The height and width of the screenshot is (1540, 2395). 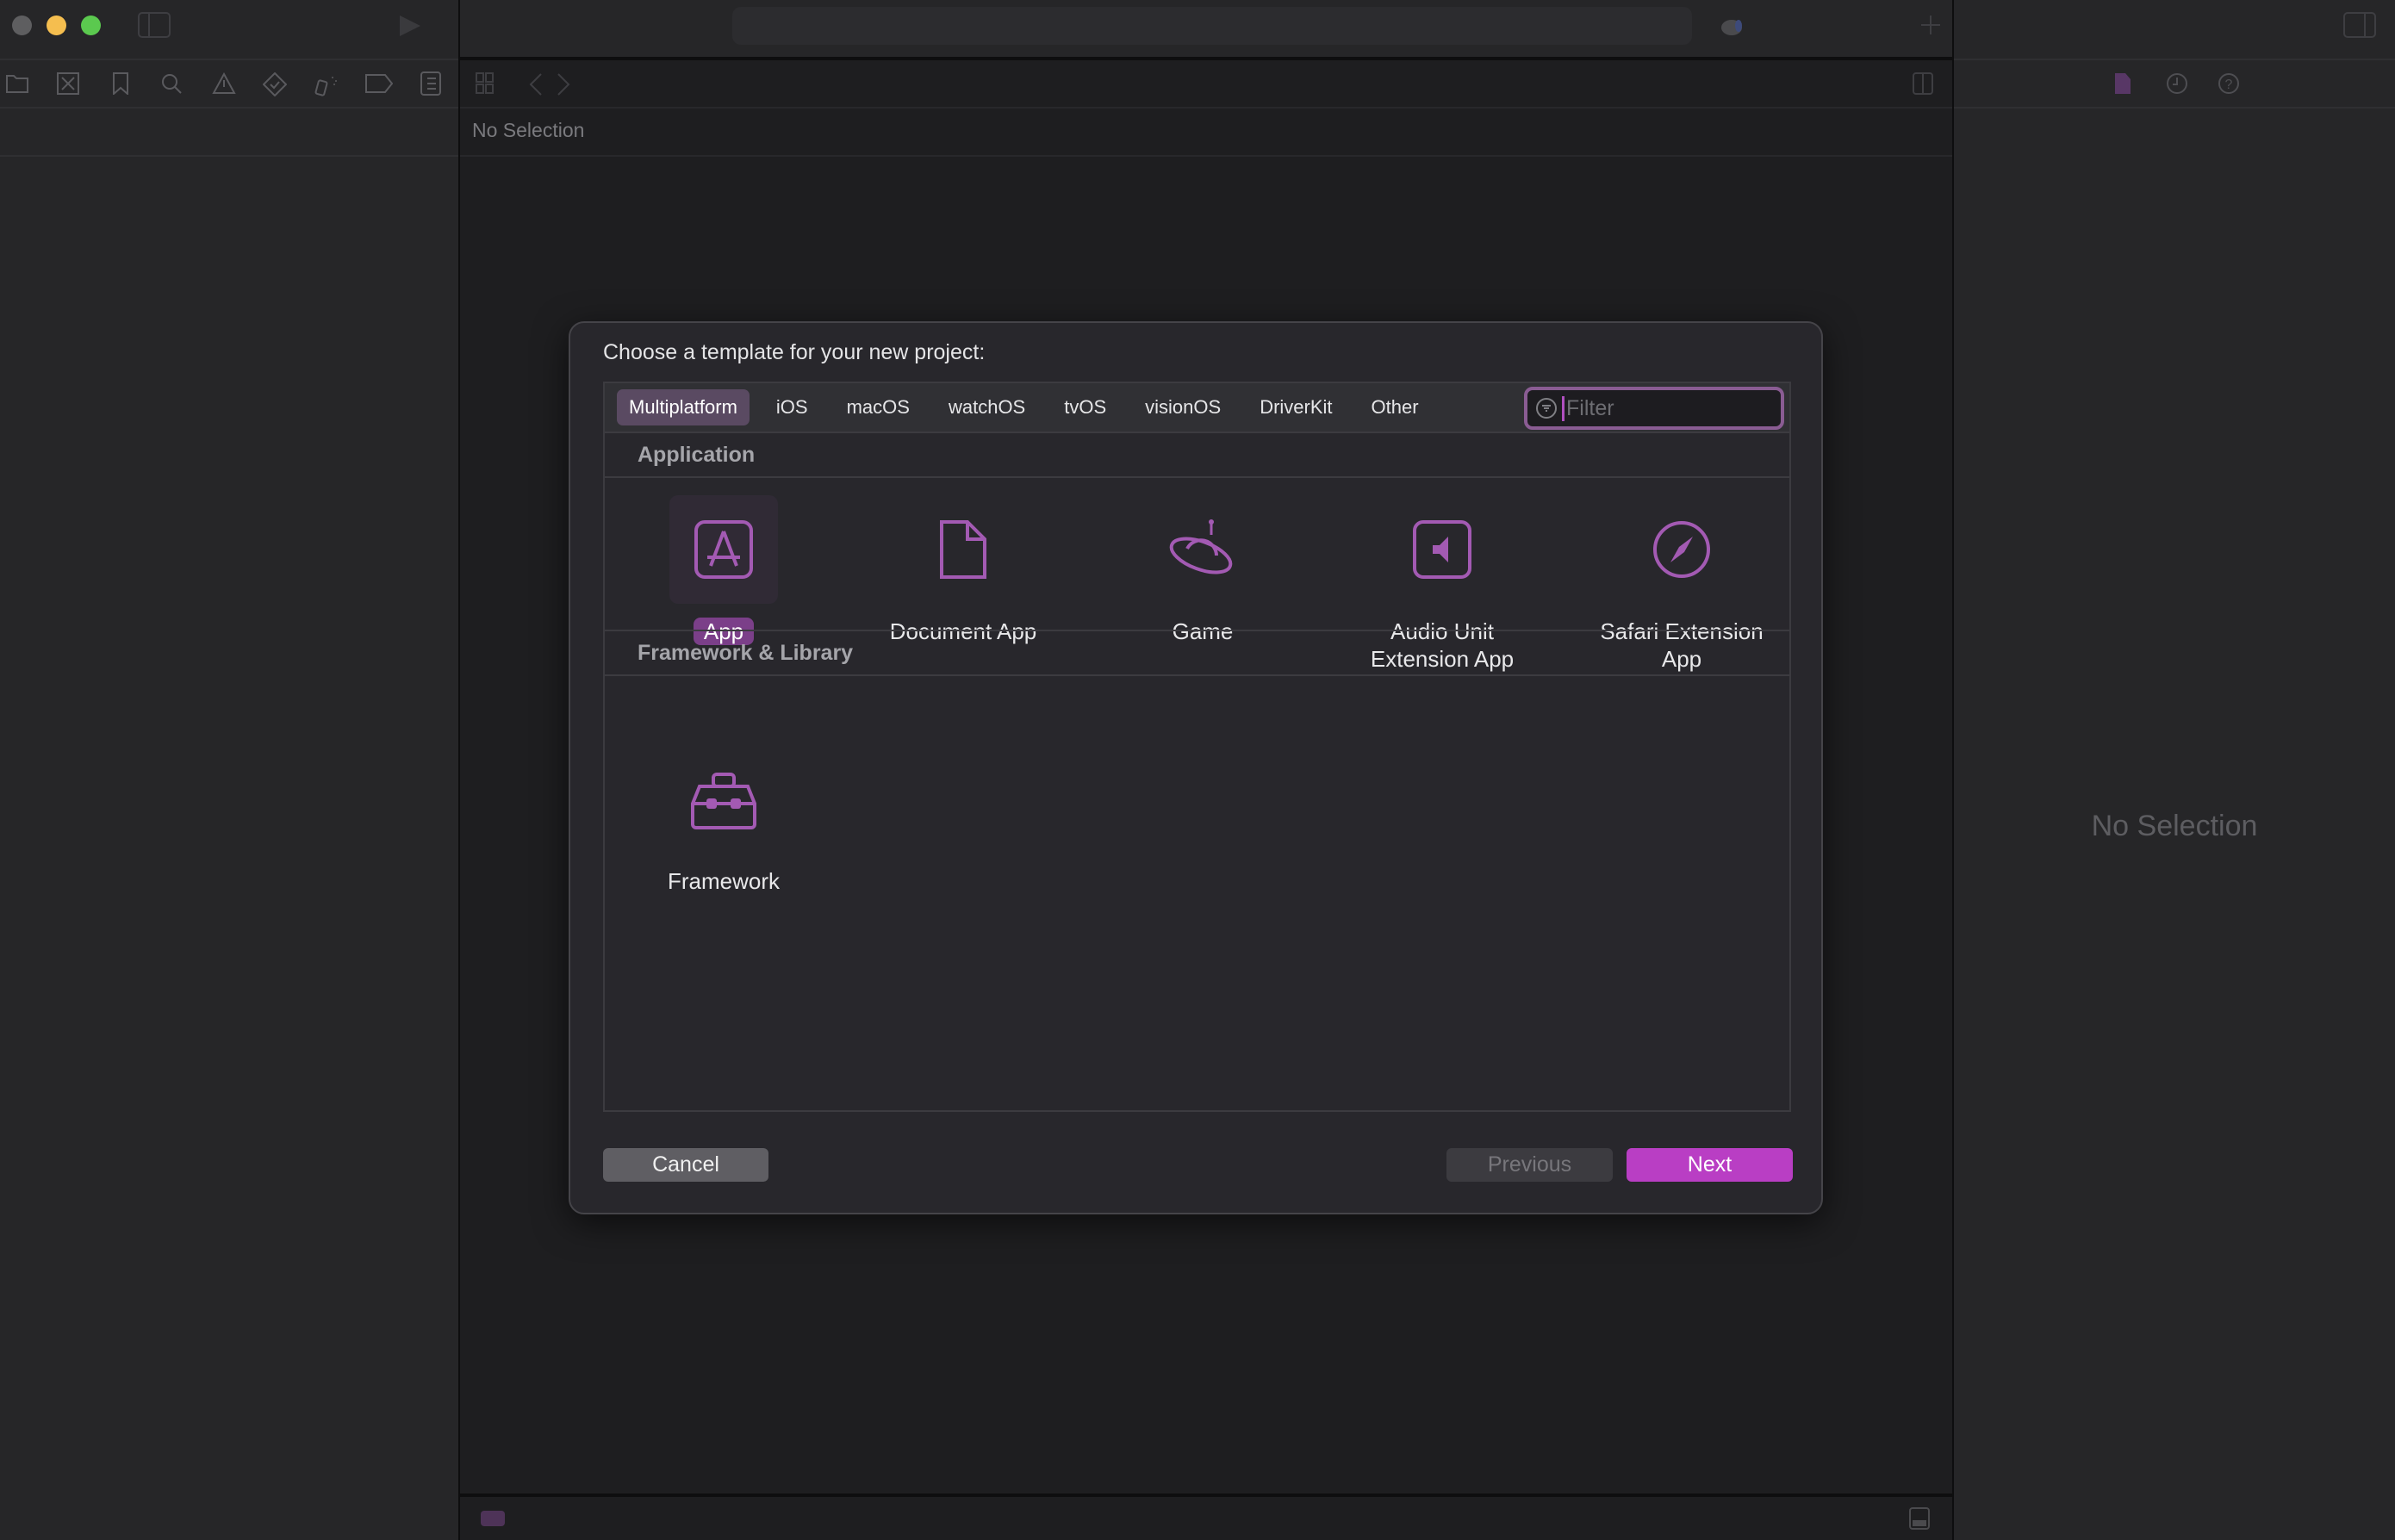 What do you see at coordinates (1442, 549) in the screenshot?
I see `speaker-icon` at bounding box center [1442, 549].